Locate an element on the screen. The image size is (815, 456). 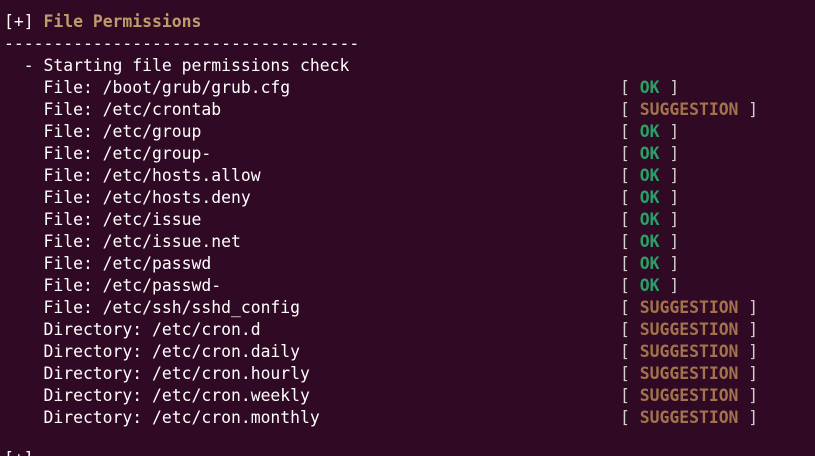
check-row-label: File: /etc/hosts.deny is located at coordinates (127, 197).